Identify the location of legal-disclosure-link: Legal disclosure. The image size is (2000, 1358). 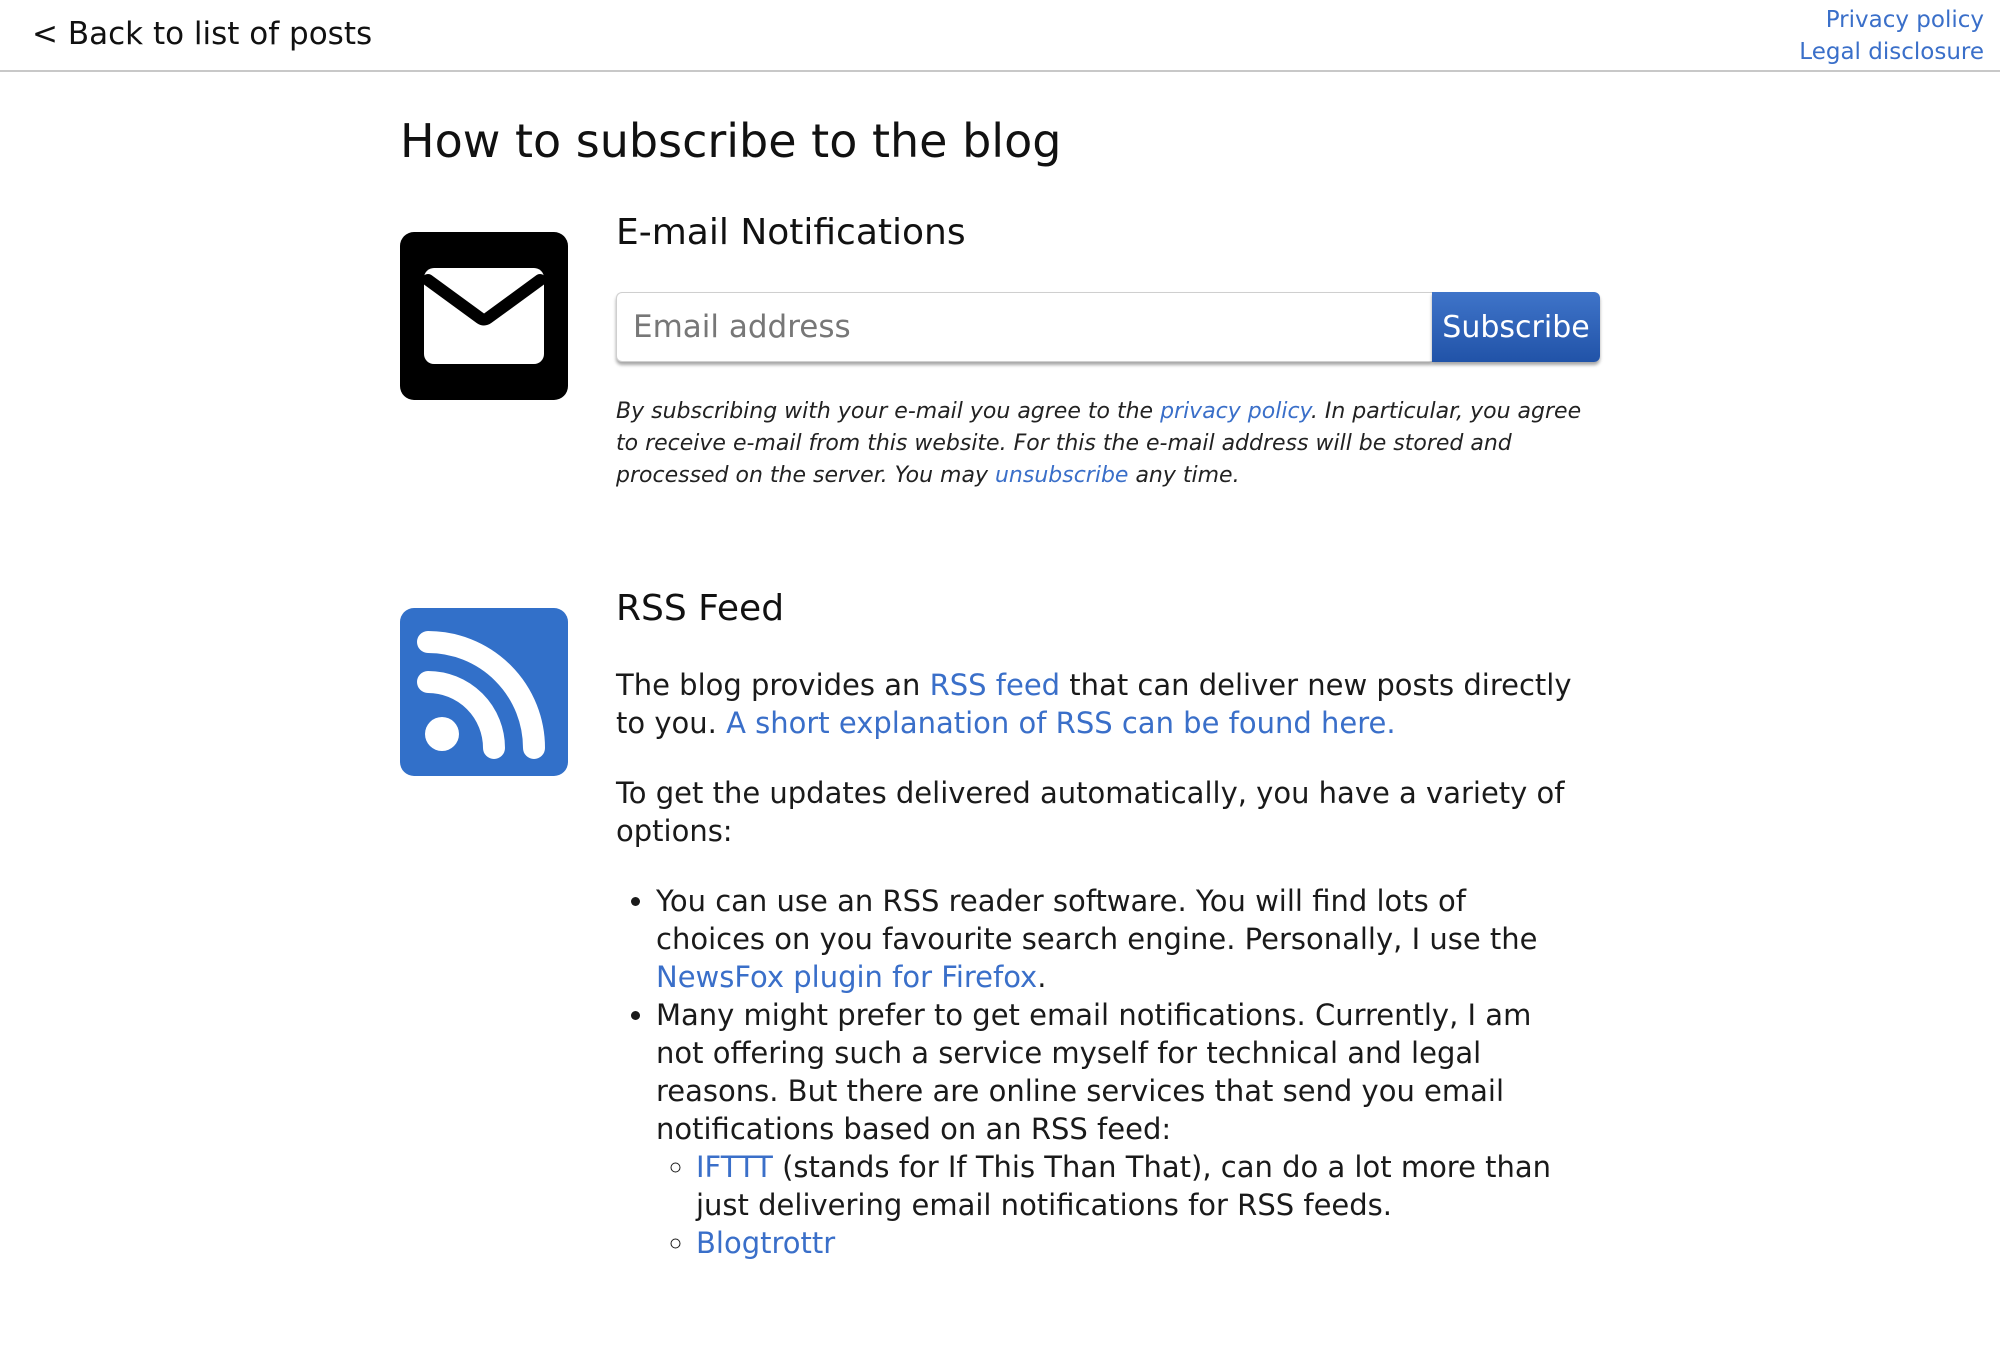
(1891, 52).